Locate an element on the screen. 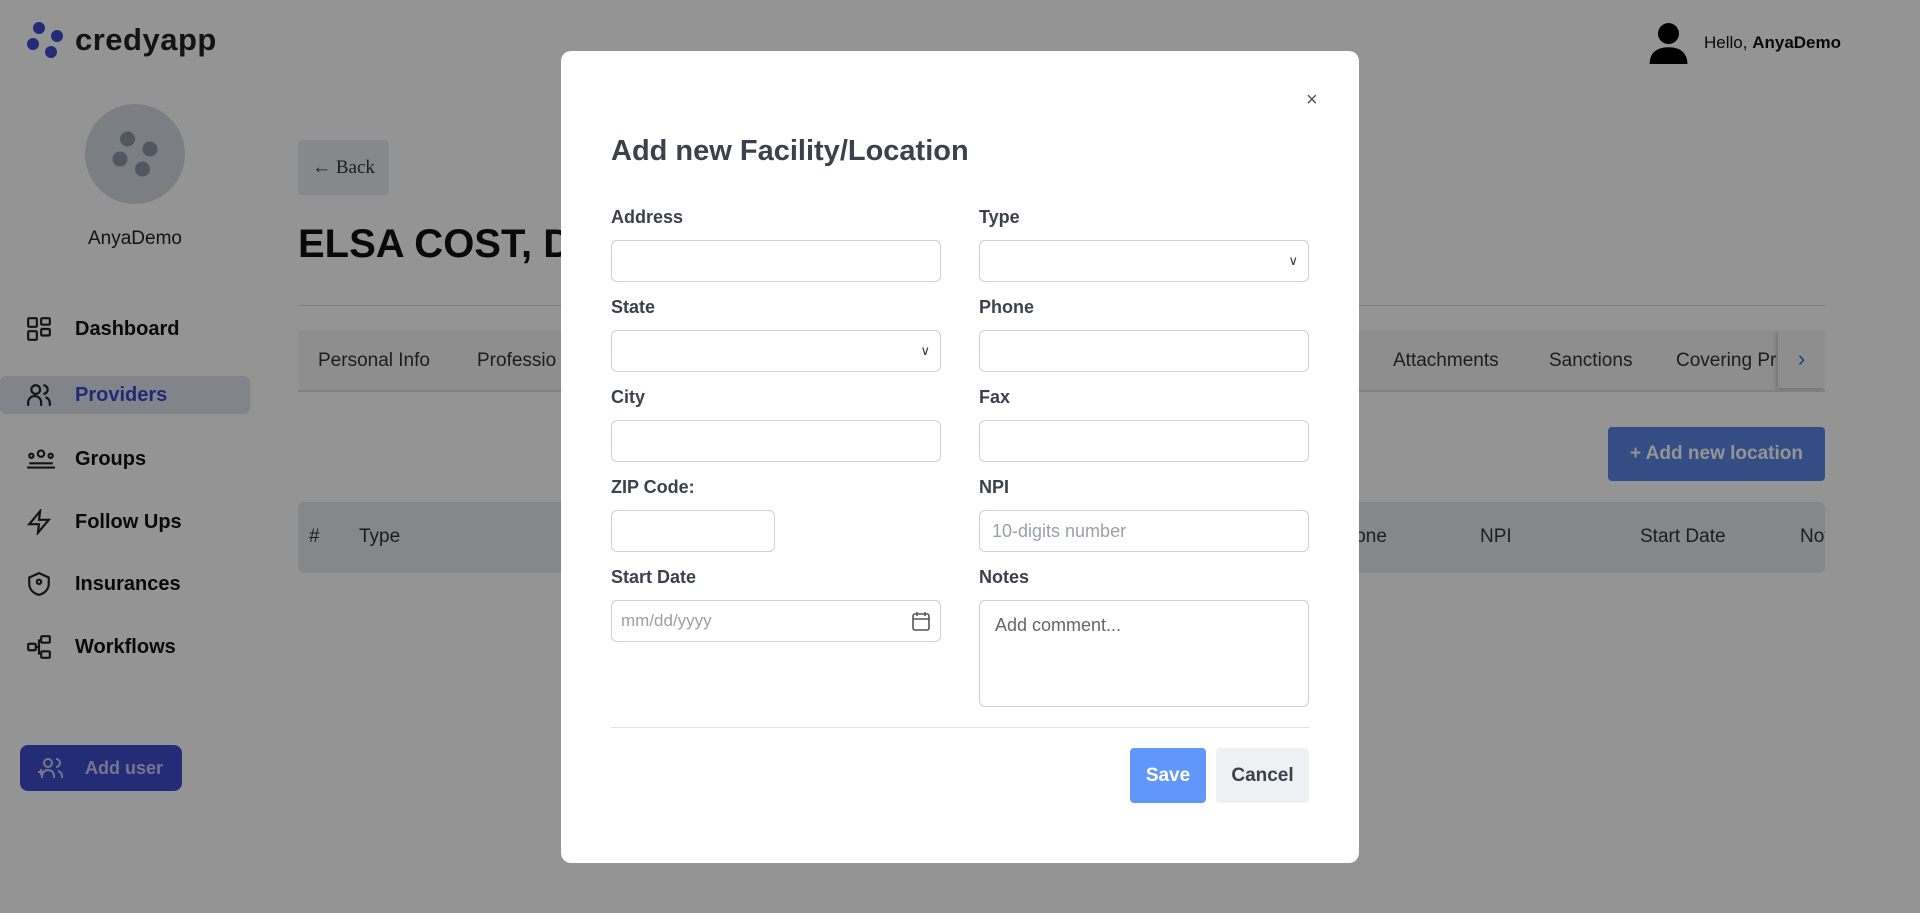 The width and height of the screenshot is (1920, 913). address-label: Address is located at coordinates (647, 217).